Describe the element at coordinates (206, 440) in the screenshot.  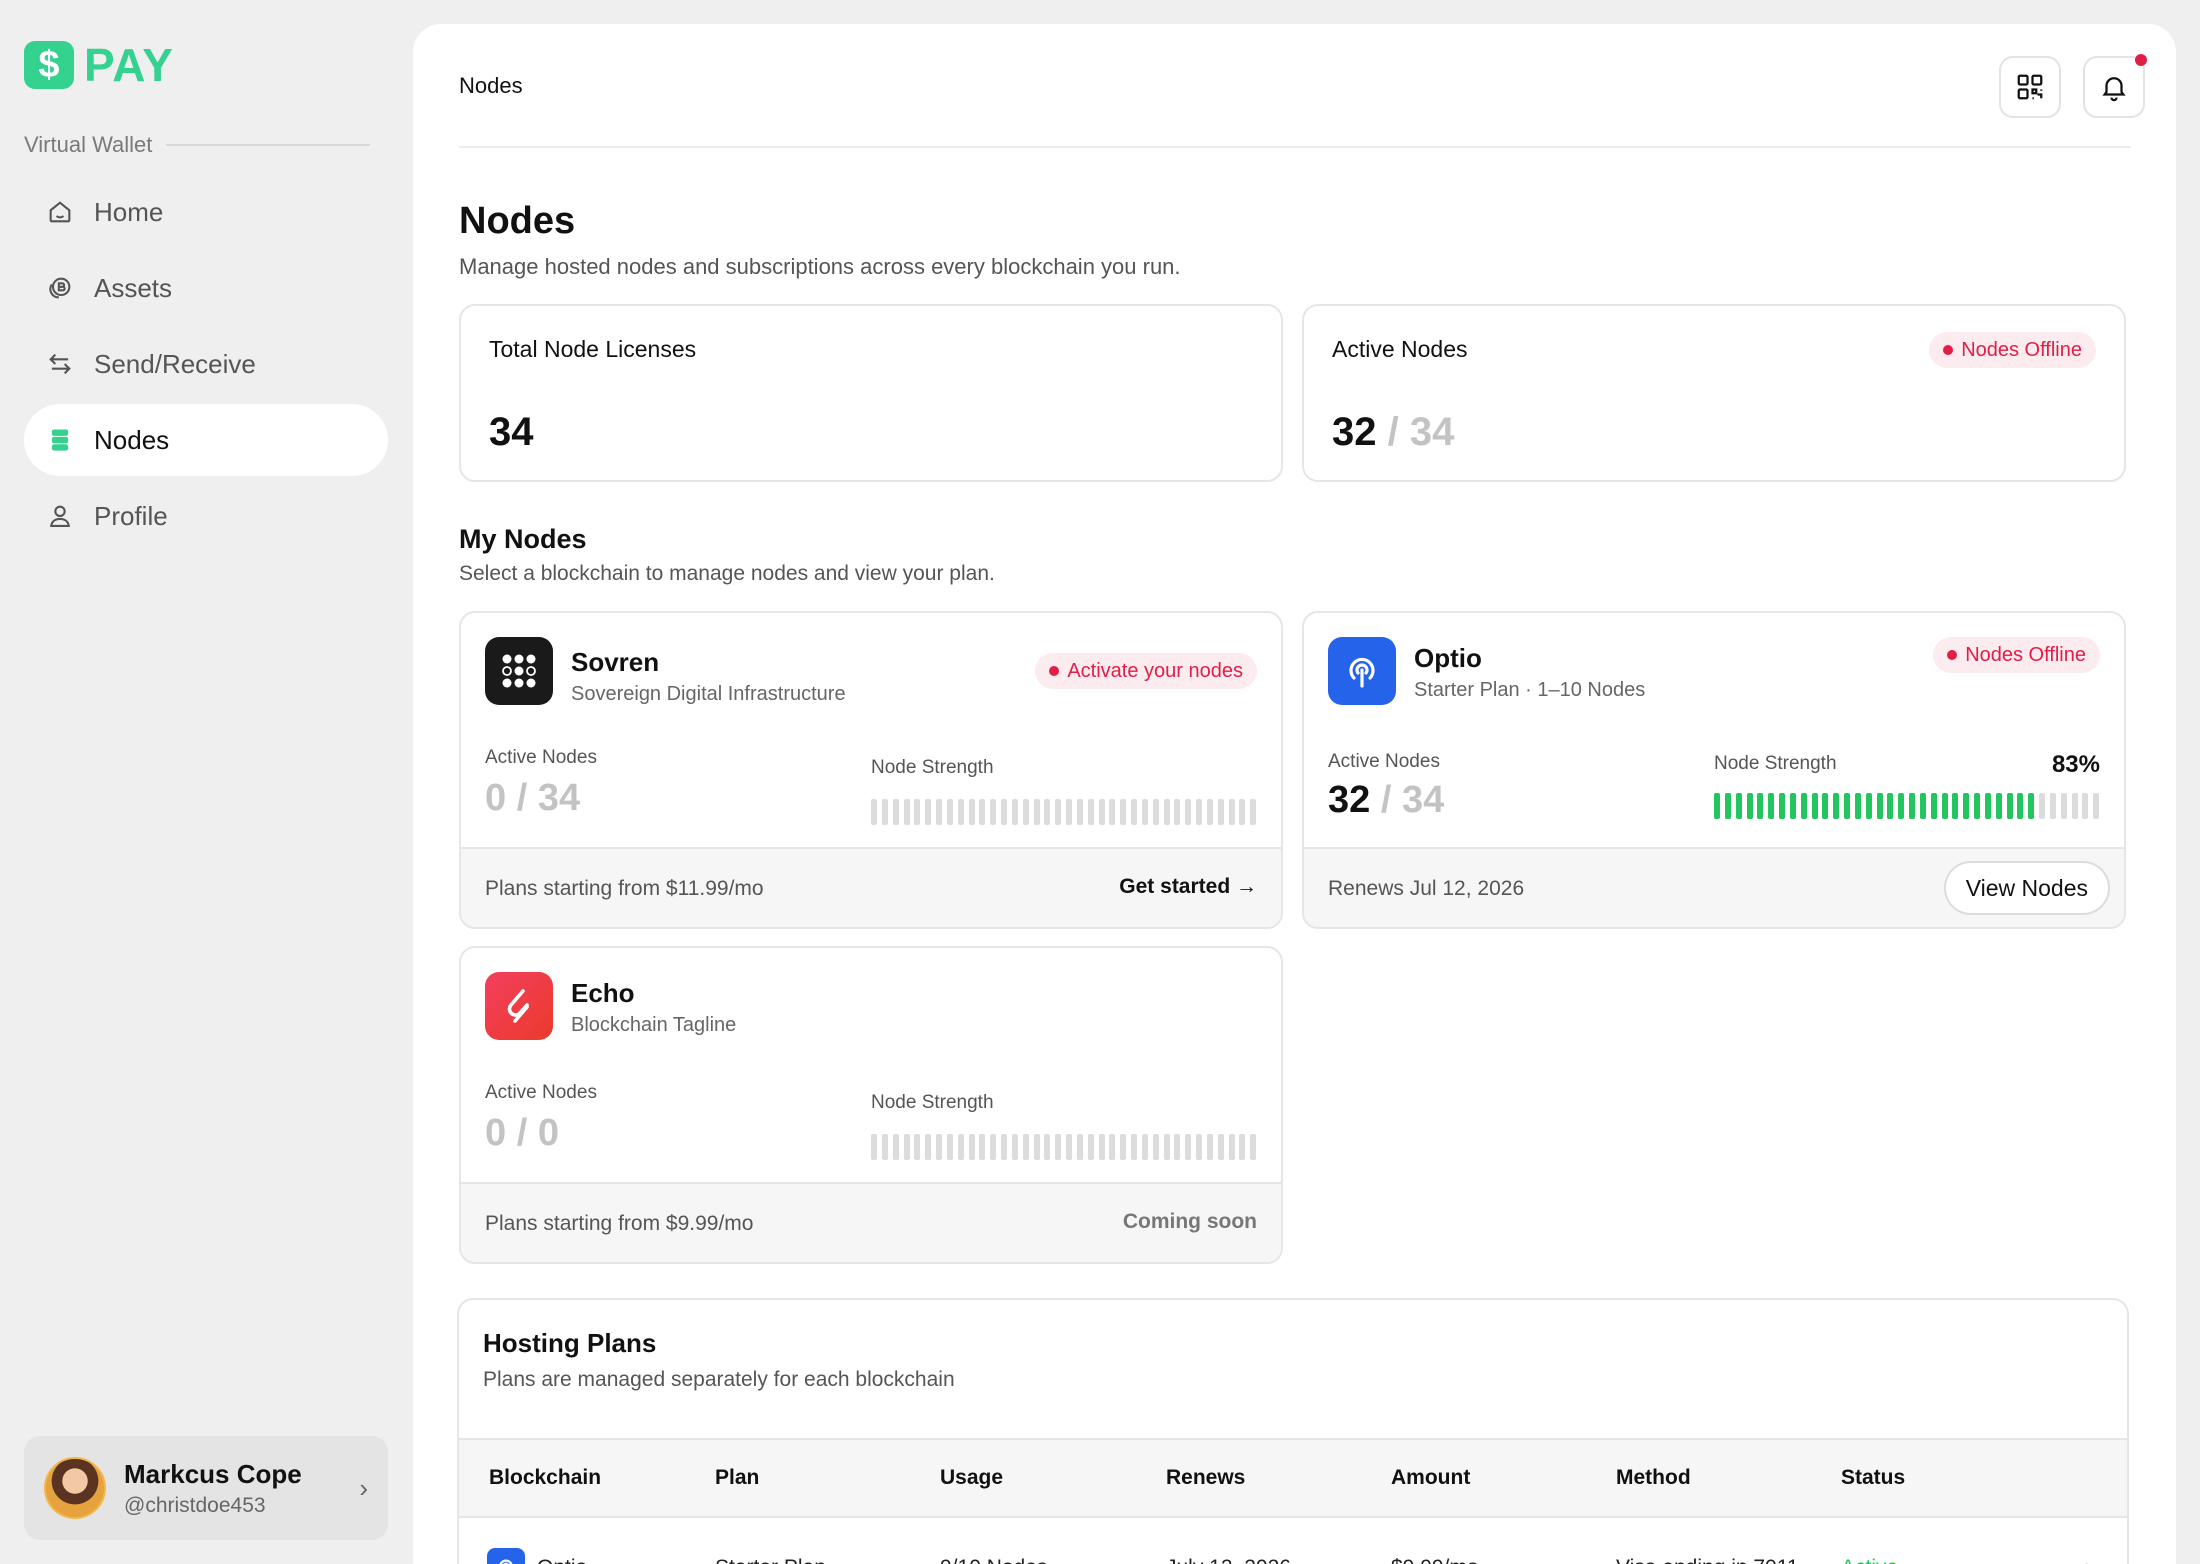
I see `sidebar-item-nodes: Nodes` at that location.